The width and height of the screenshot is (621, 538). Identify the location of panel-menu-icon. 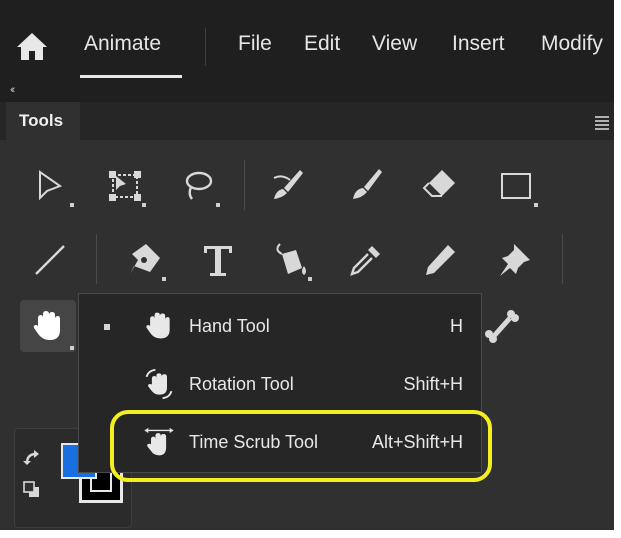
(602, 124).